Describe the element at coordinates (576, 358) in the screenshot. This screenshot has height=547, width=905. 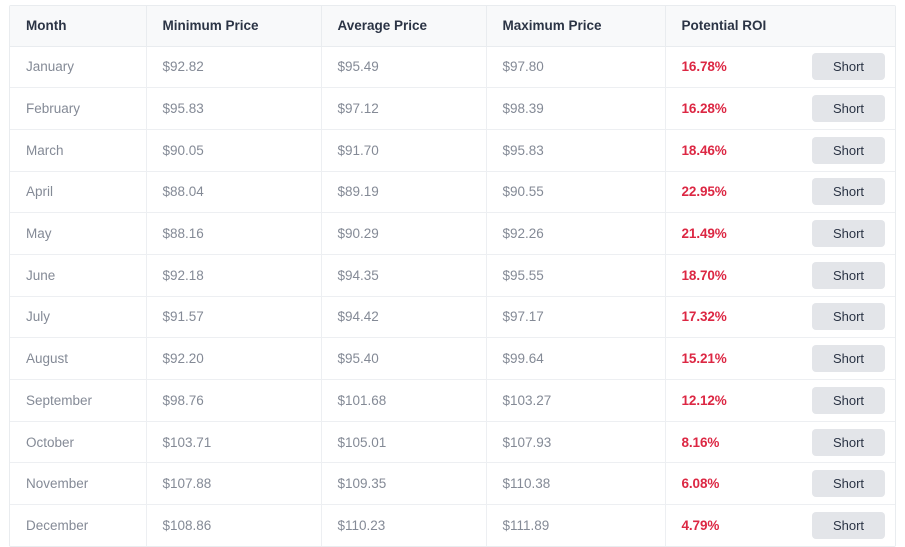
I see `cell-maximum-price: $99.64` at that location.